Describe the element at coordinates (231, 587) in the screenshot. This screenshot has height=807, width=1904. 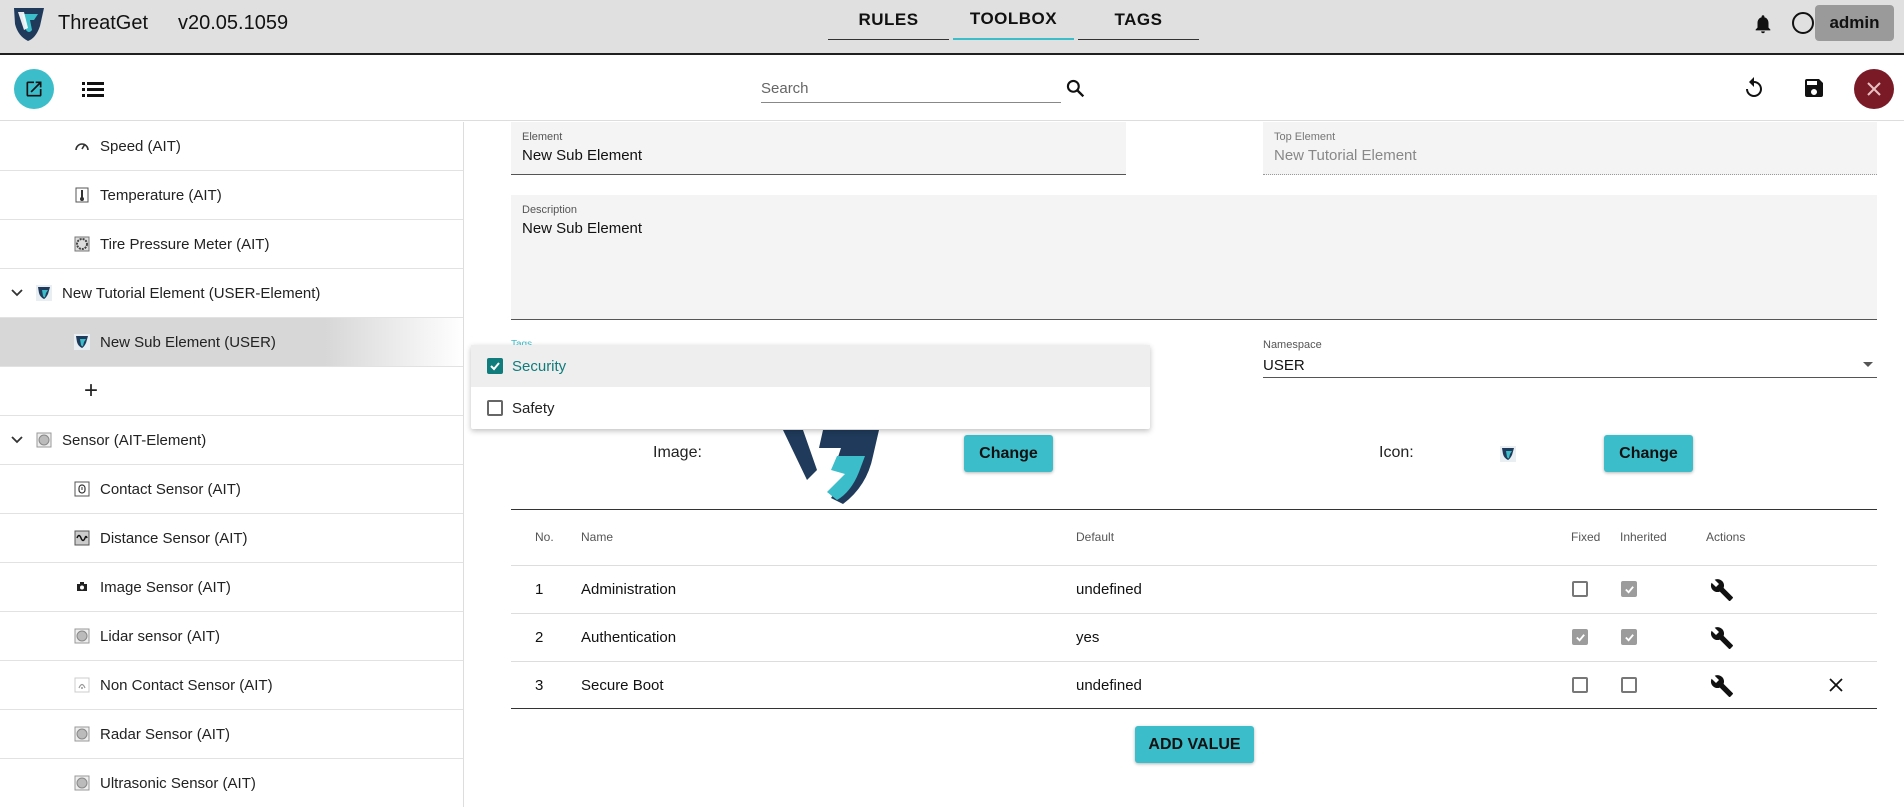
I see `tree-item: Image Sensor (AIT)` at that location.